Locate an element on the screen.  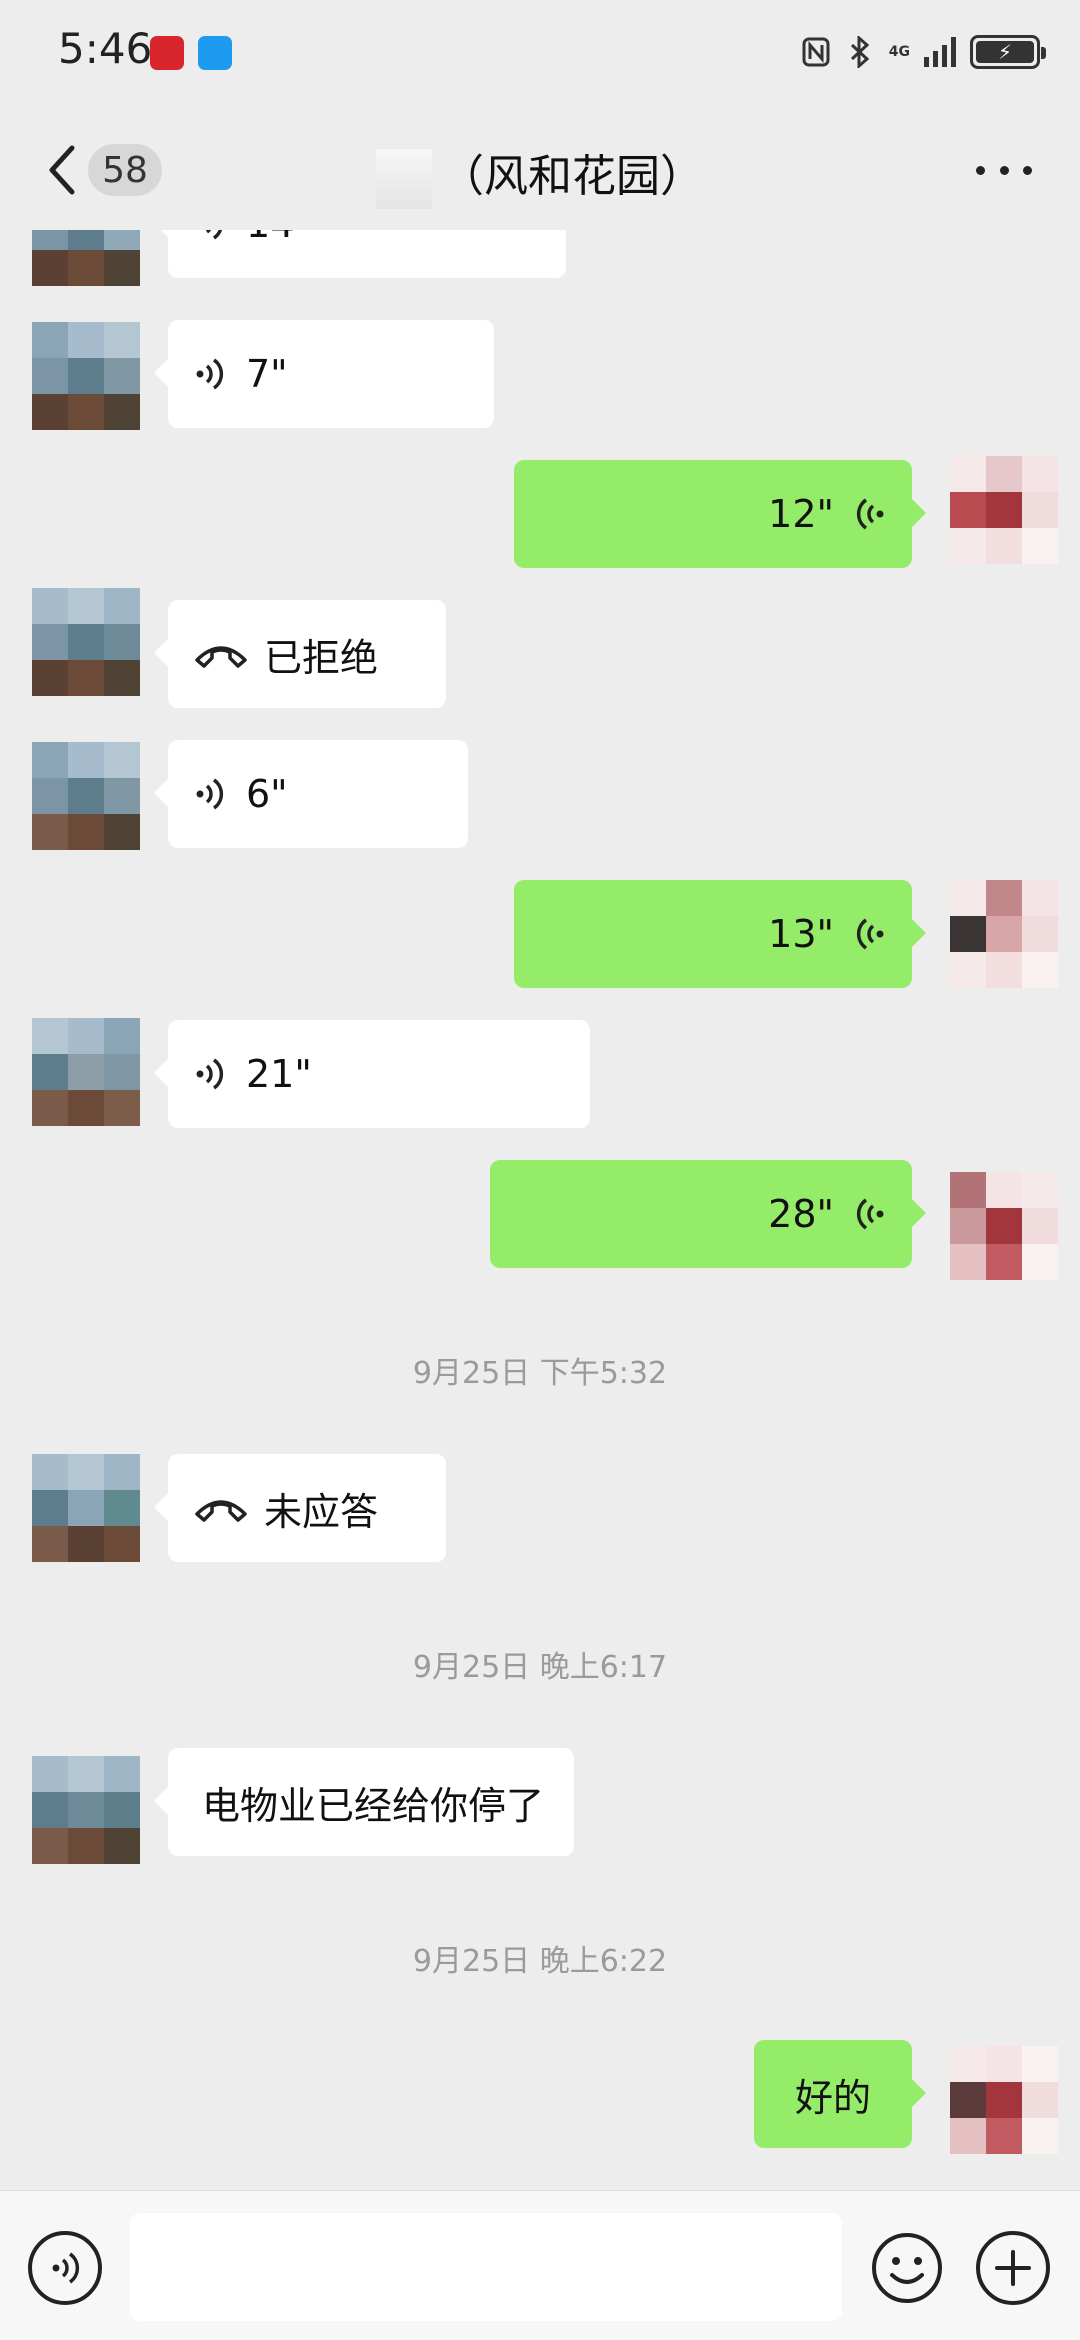
voice-duration: 14" is located at coordinates (279, 238).